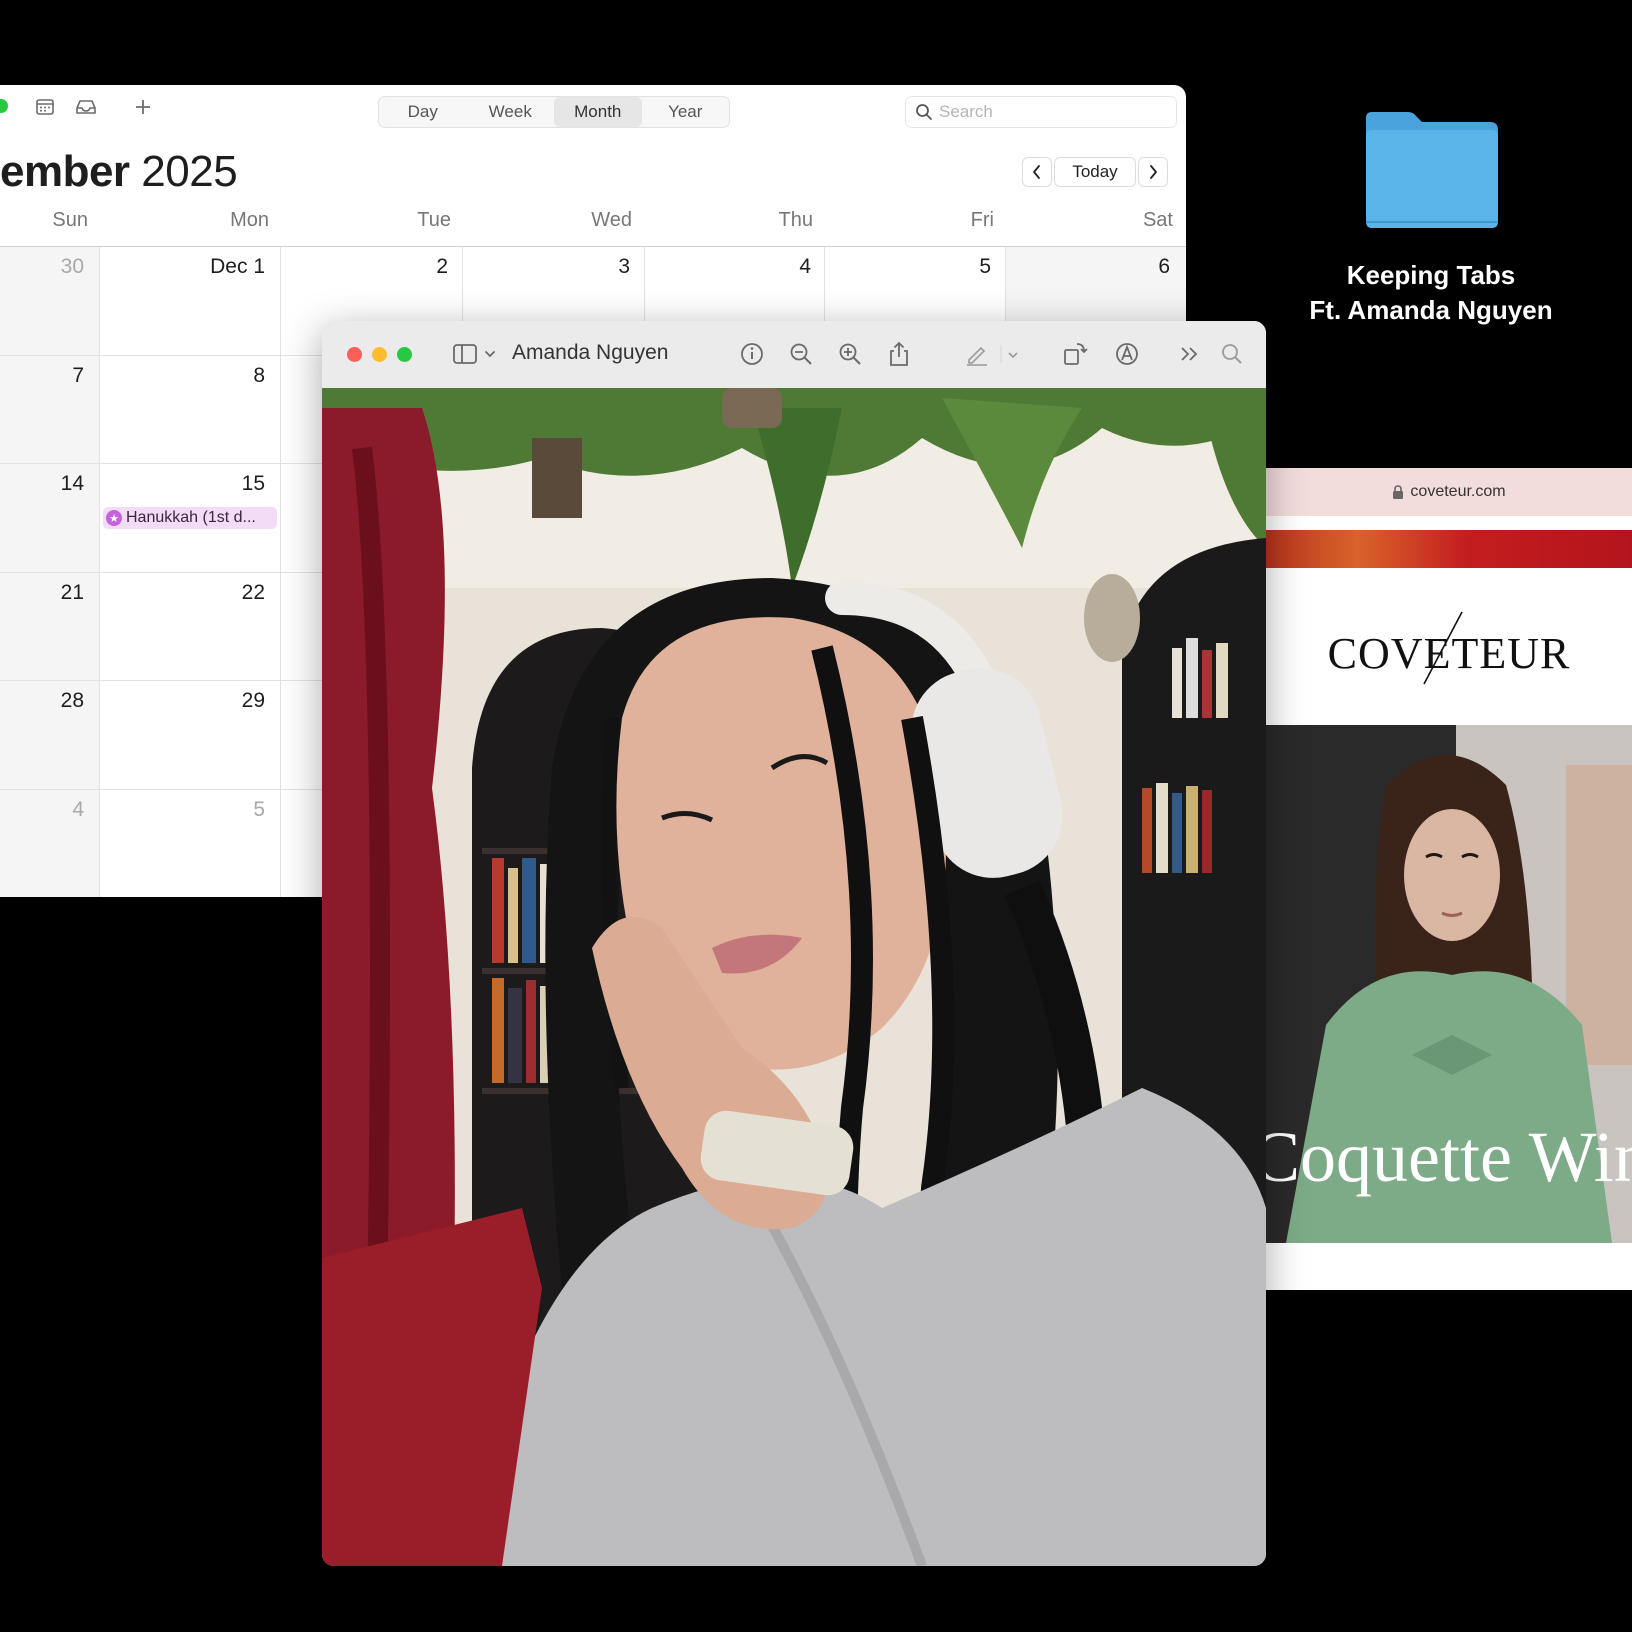  I want to click on site-logo: COVETEUR, so click(1449, 648).